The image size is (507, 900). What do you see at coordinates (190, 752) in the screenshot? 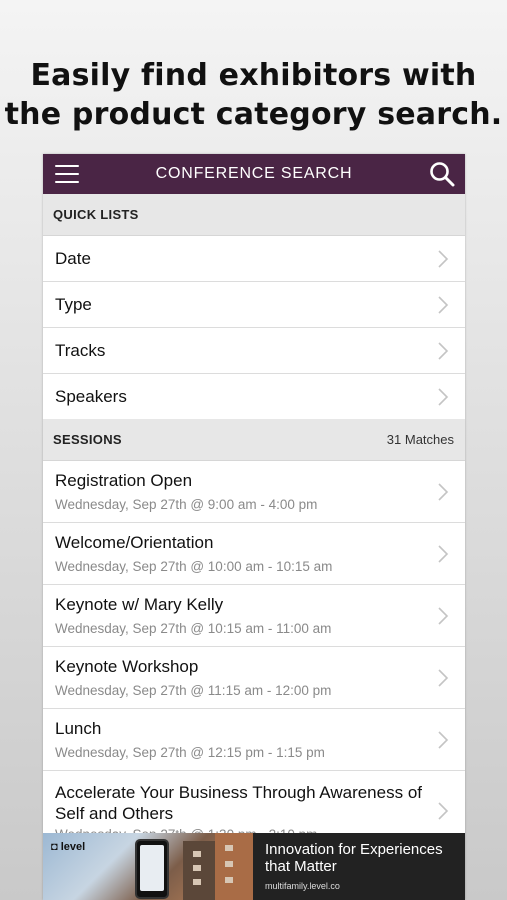
I see `session-time: Wednesday, Sep 27th @ 12:15 pm - 1:15 pm` at bounding box center [190, 752].